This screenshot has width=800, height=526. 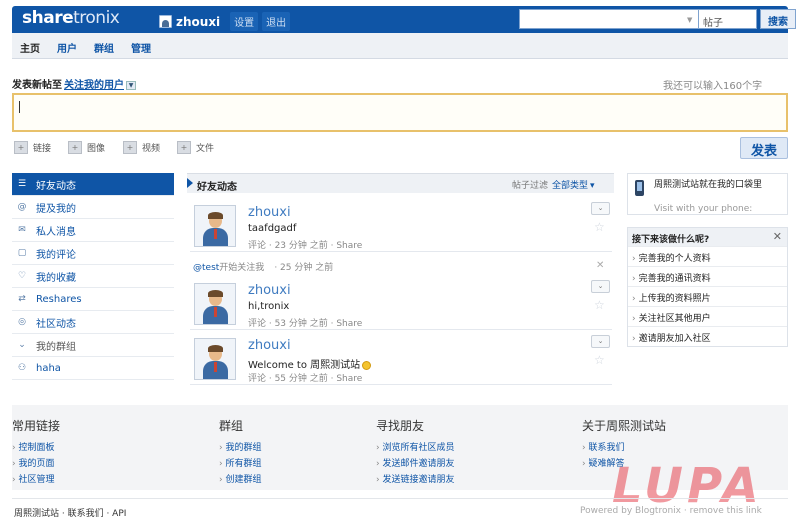 What do you see at coordinates (592, 186) in the screenshot?
I see `chevron-down-icon: ▾` at bounding box center [592, 186].